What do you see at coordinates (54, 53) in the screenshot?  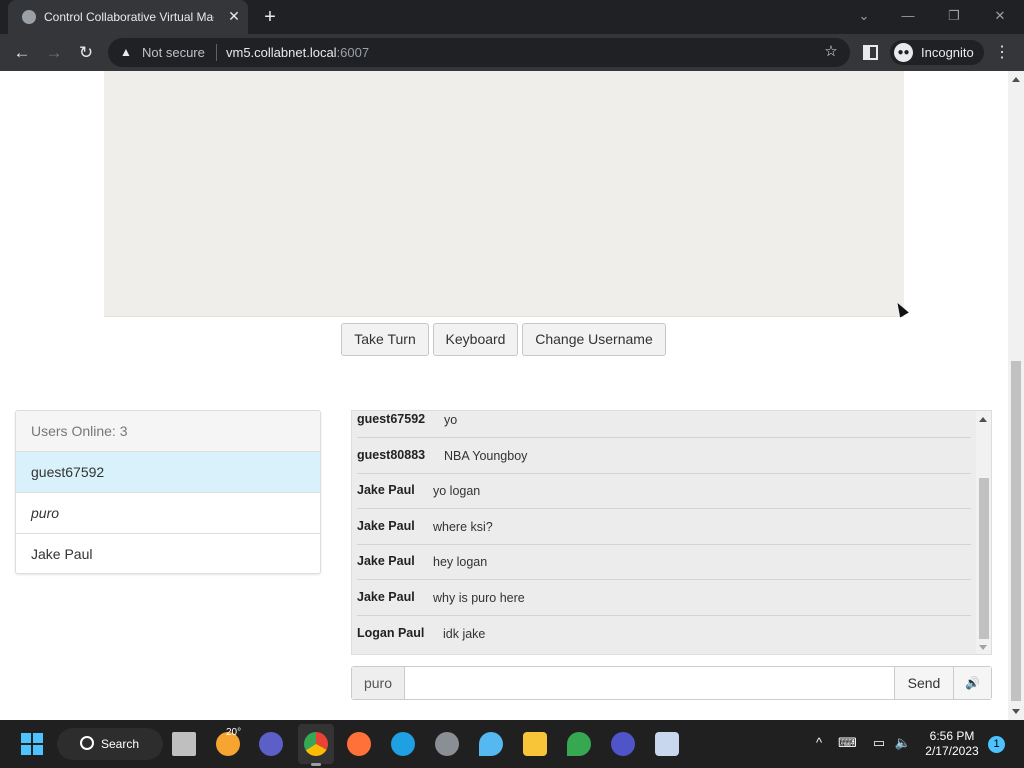 I see `forward-button: →` at bounding box center [54, 53].